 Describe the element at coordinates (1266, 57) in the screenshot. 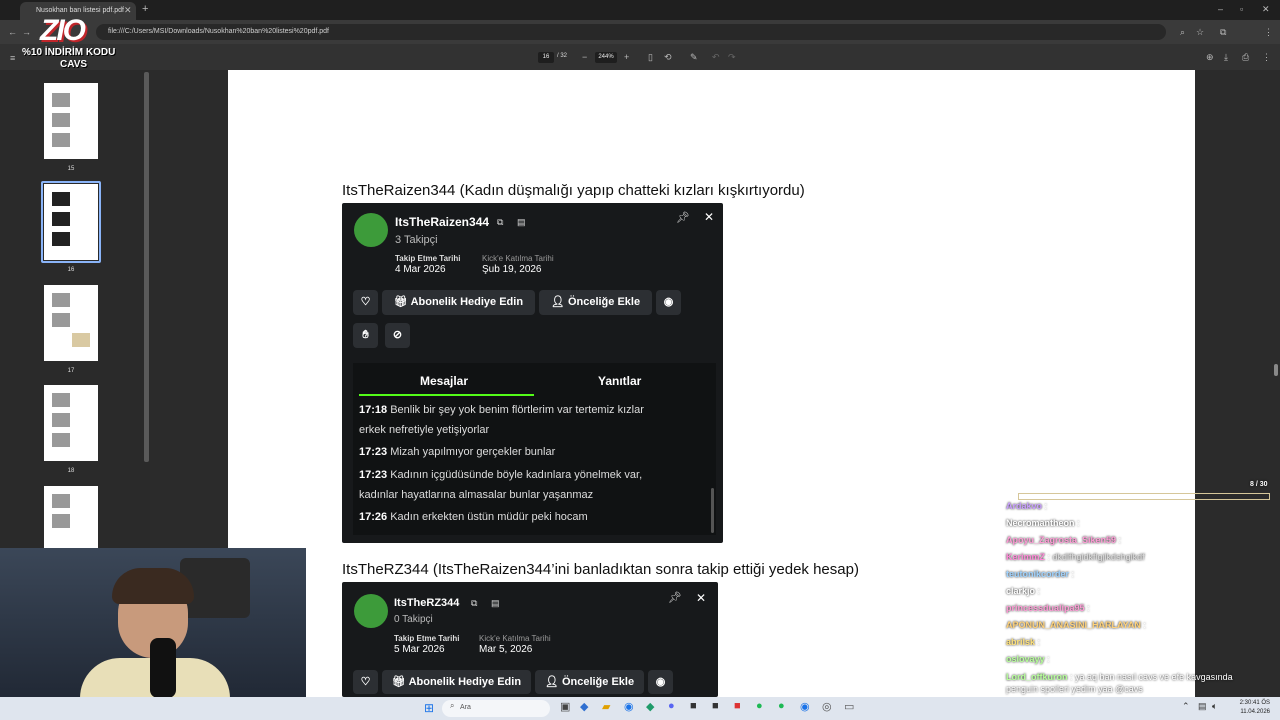

I see `more-options-icon: ⋮` at that location.